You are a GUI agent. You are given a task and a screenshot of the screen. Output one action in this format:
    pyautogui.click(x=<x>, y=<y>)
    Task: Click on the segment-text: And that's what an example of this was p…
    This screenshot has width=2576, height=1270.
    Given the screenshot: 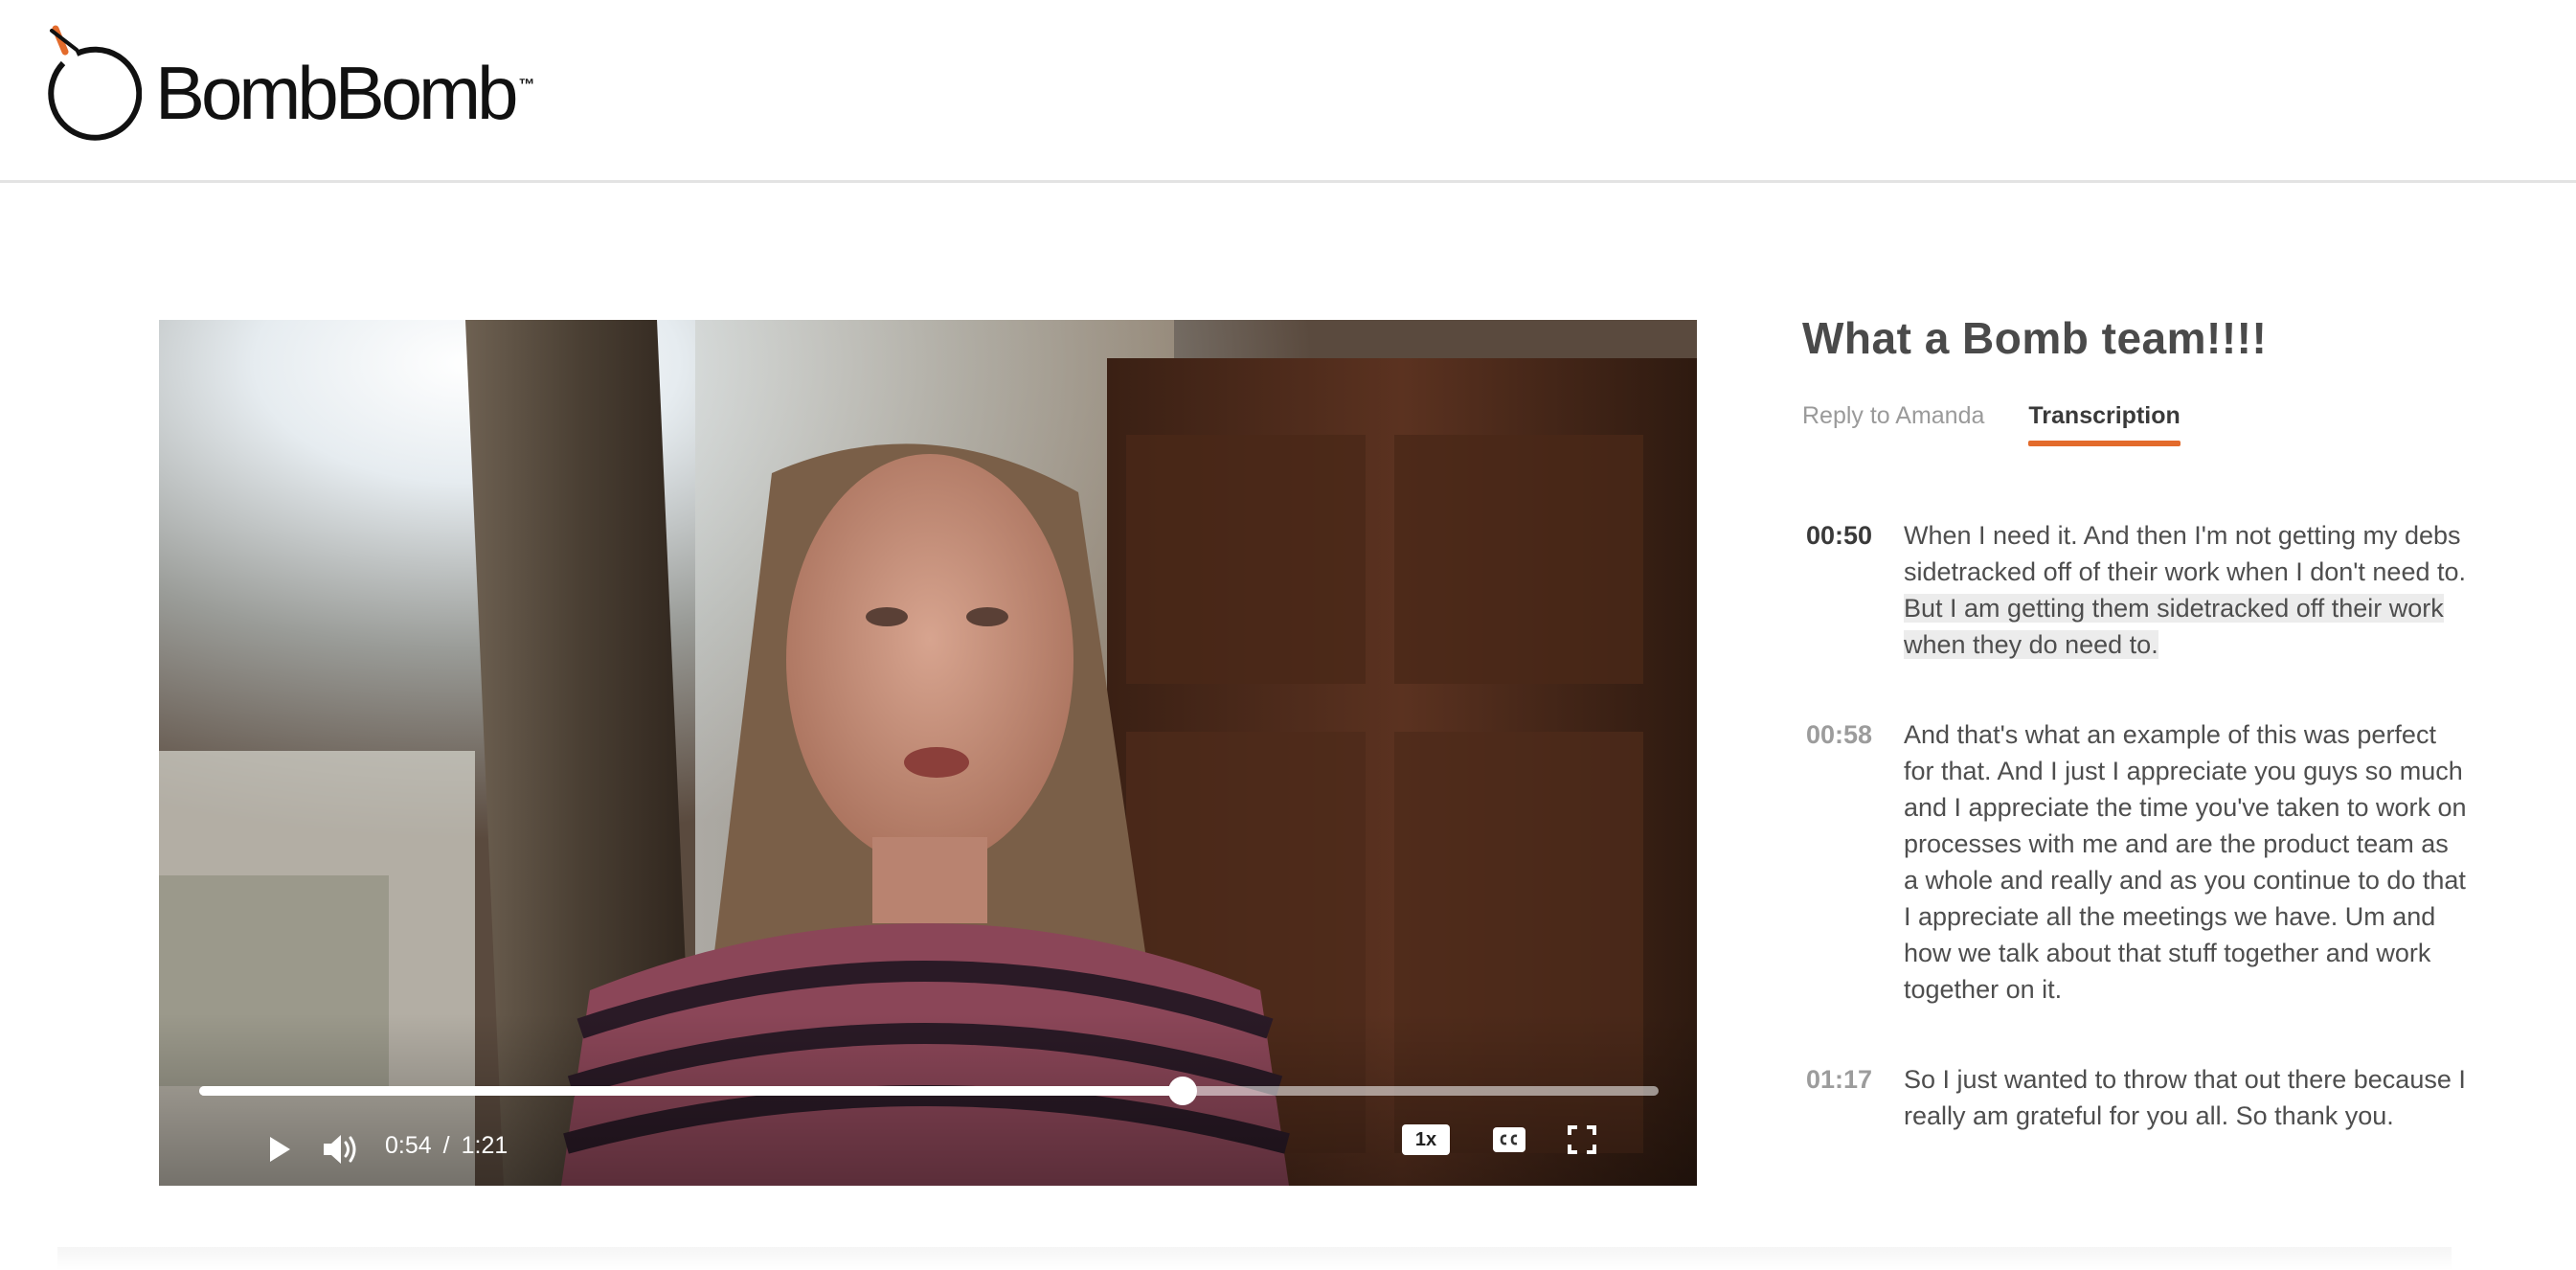 What is the action you would take?
    pyautogui.click(x=2185, y=862)
    